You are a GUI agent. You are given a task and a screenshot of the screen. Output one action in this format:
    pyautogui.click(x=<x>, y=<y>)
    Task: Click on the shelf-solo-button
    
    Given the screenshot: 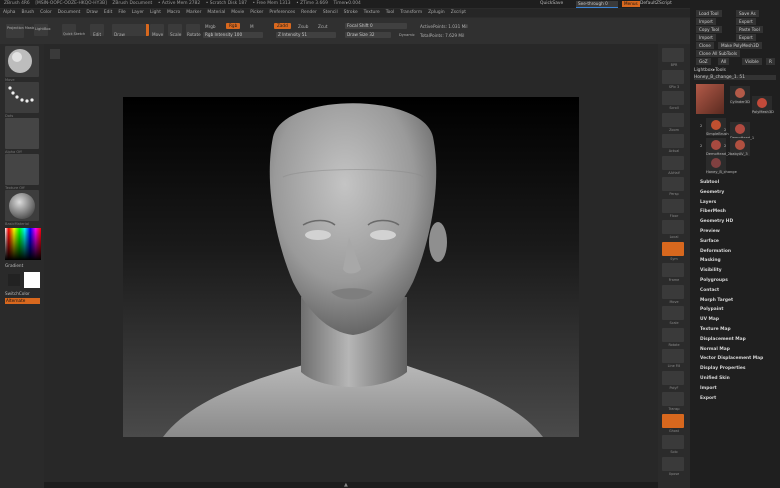 What is the action you would take?
    pyautogui.click(x=673, y=442)
    